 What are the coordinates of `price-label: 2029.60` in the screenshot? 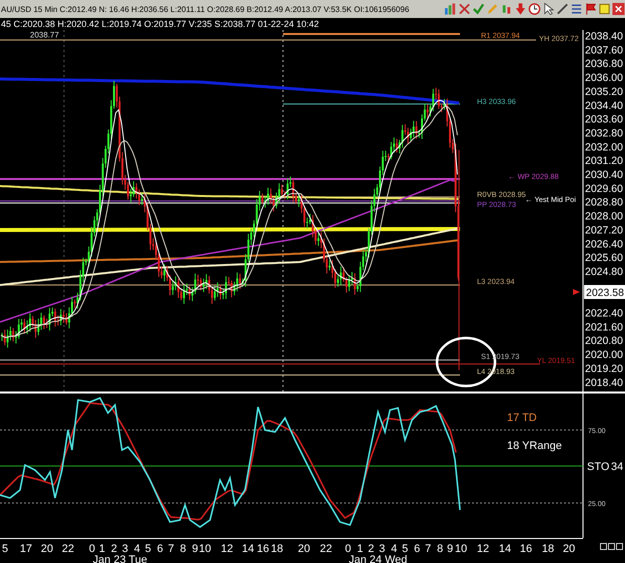 It's located at (604, 188).